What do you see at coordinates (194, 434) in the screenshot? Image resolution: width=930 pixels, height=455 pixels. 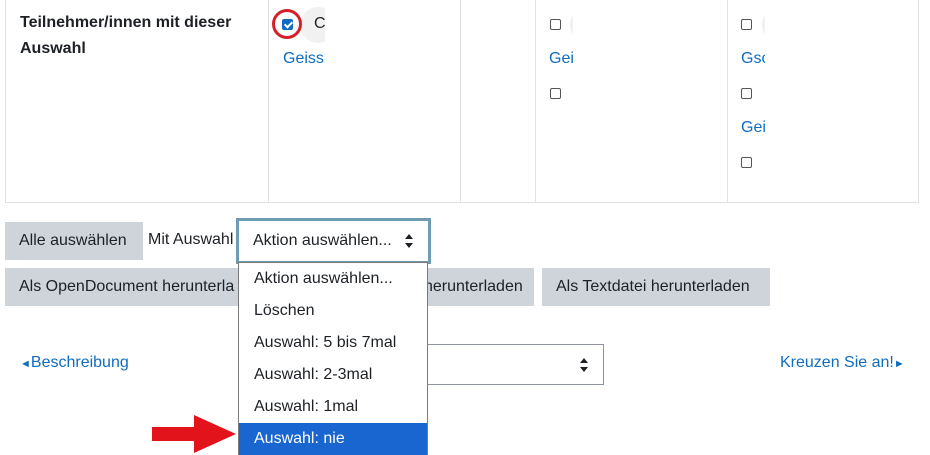 I see `annotation-arrow-icon` at bounding box center [194, 434].